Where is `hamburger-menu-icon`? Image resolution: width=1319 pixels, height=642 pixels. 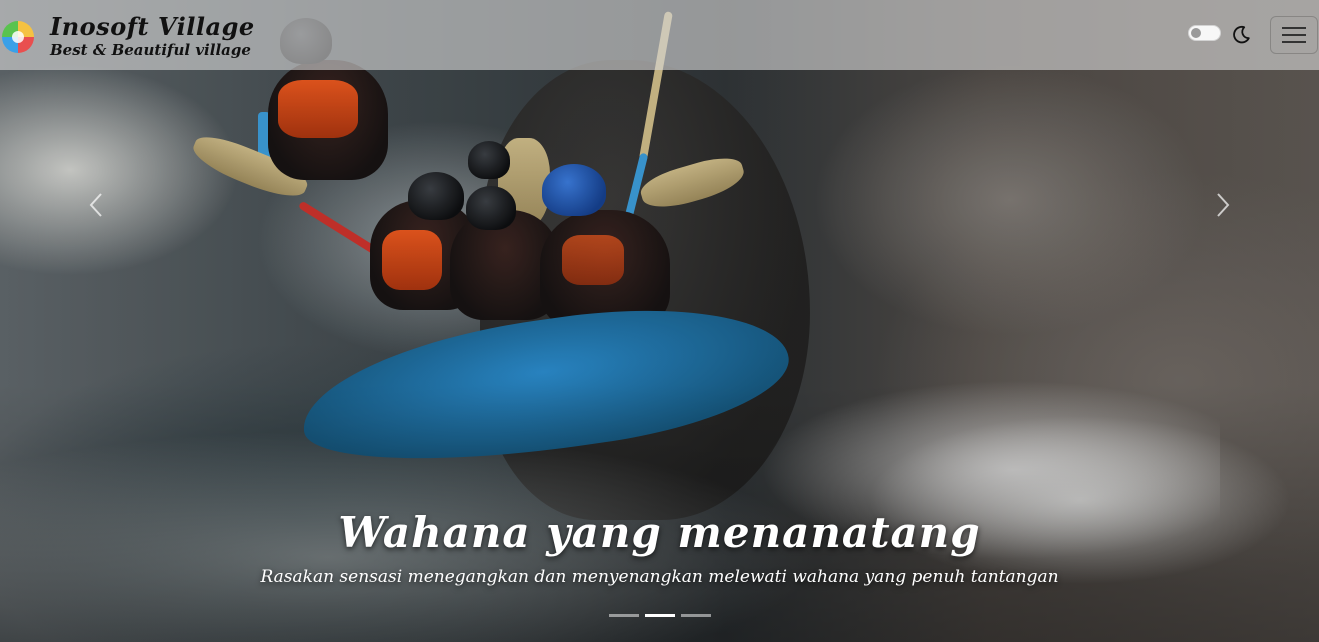 hamburger-menu-icon is located at coordinates (1294, 35).